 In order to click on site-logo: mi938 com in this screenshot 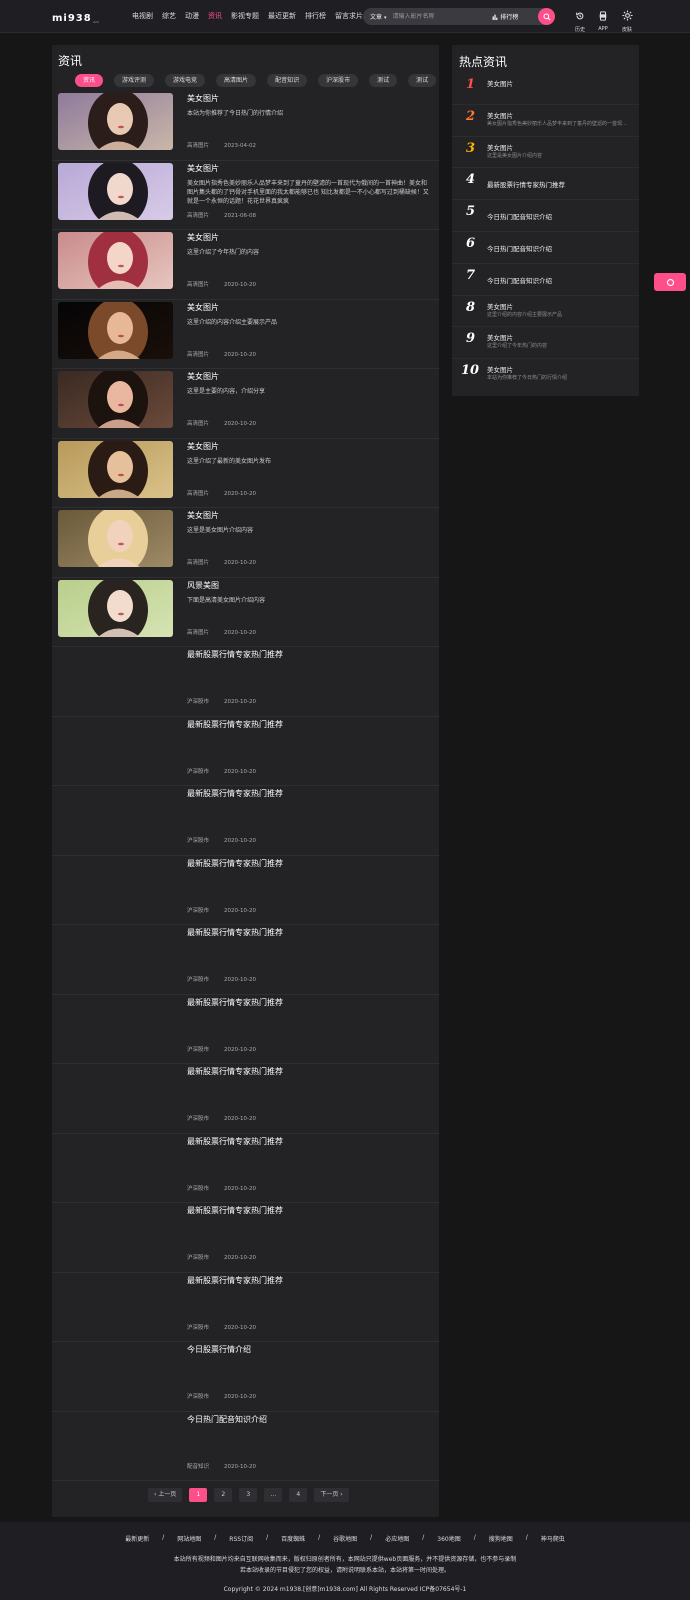, I will do `click(75, 17)`.